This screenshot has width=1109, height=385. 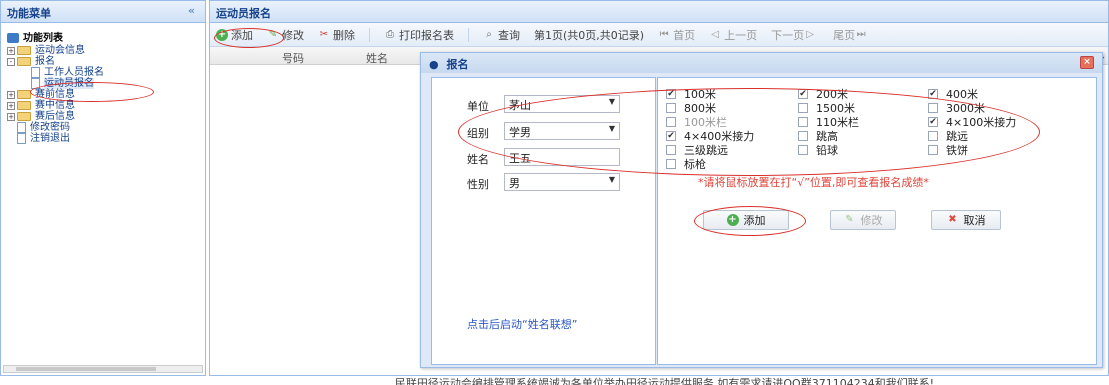 I want to click on delete-button: ✂ 删除, so click(x=336, y=35).